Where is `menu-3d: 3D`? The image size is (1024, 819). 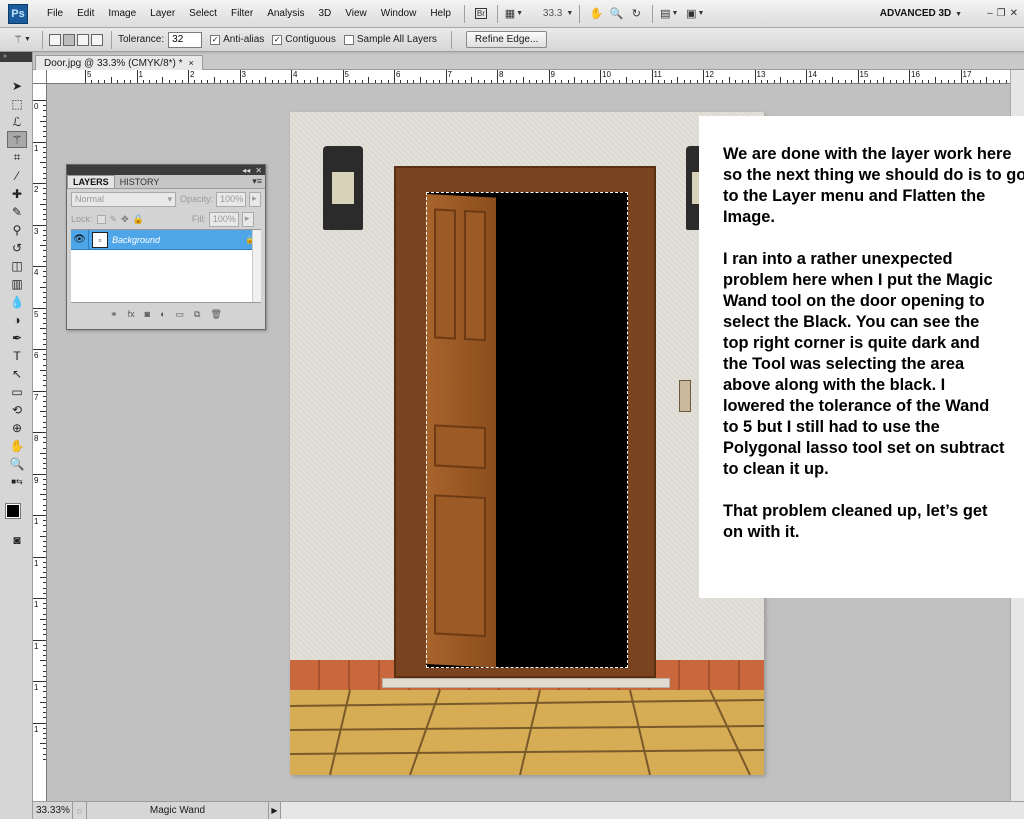
menu-3d: 3D is located at coordinates (324, 13).